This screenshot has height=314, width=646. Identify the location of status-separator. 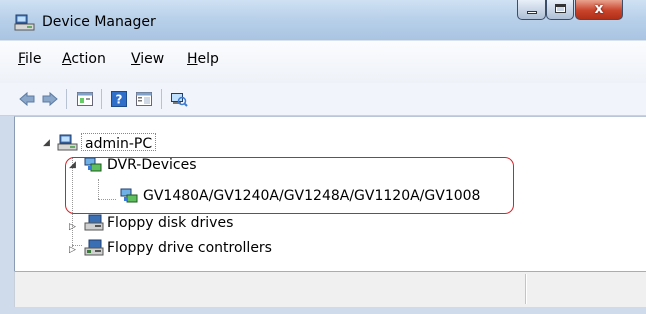
(526, 289).